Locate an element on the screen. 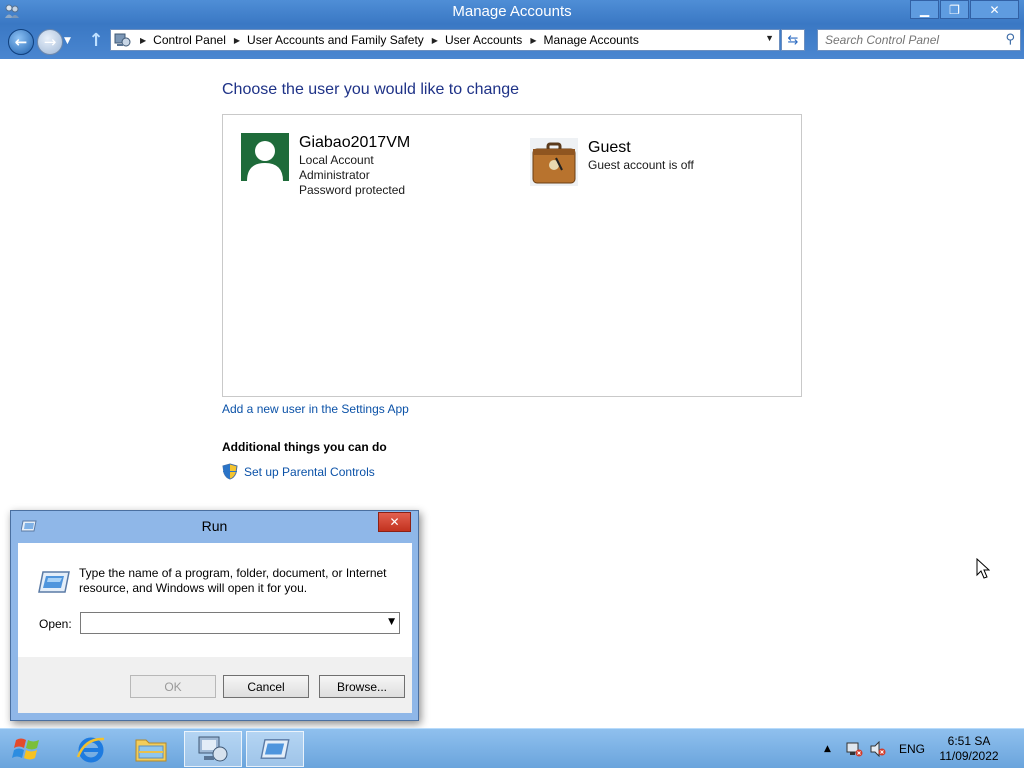 This screenshot has height=768, width=1024. arrow-up-icon: ↑ is located at coordinates (96, 40).